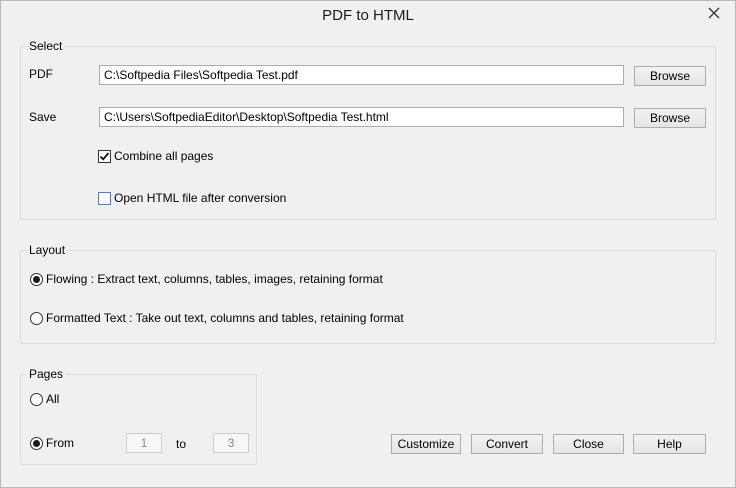  Describe the element at coordinates (36, 318) in the screenshot. I see `formatted-radio-button` at that location.